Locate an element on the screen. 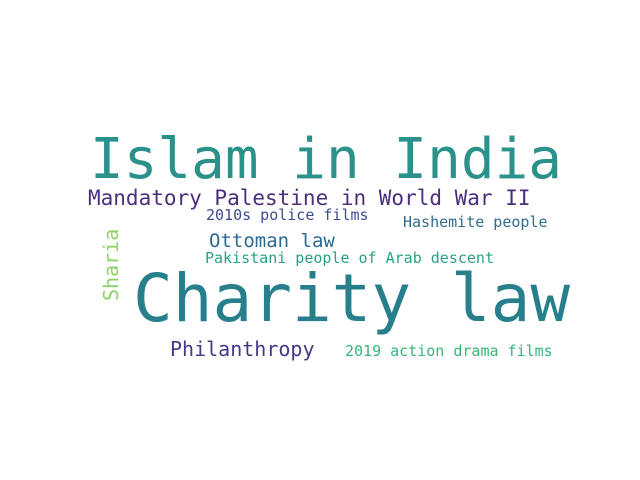 The height and width of the screenshot is (480, 640). word-sharia: Sharia is located at coordinates (111, 264).